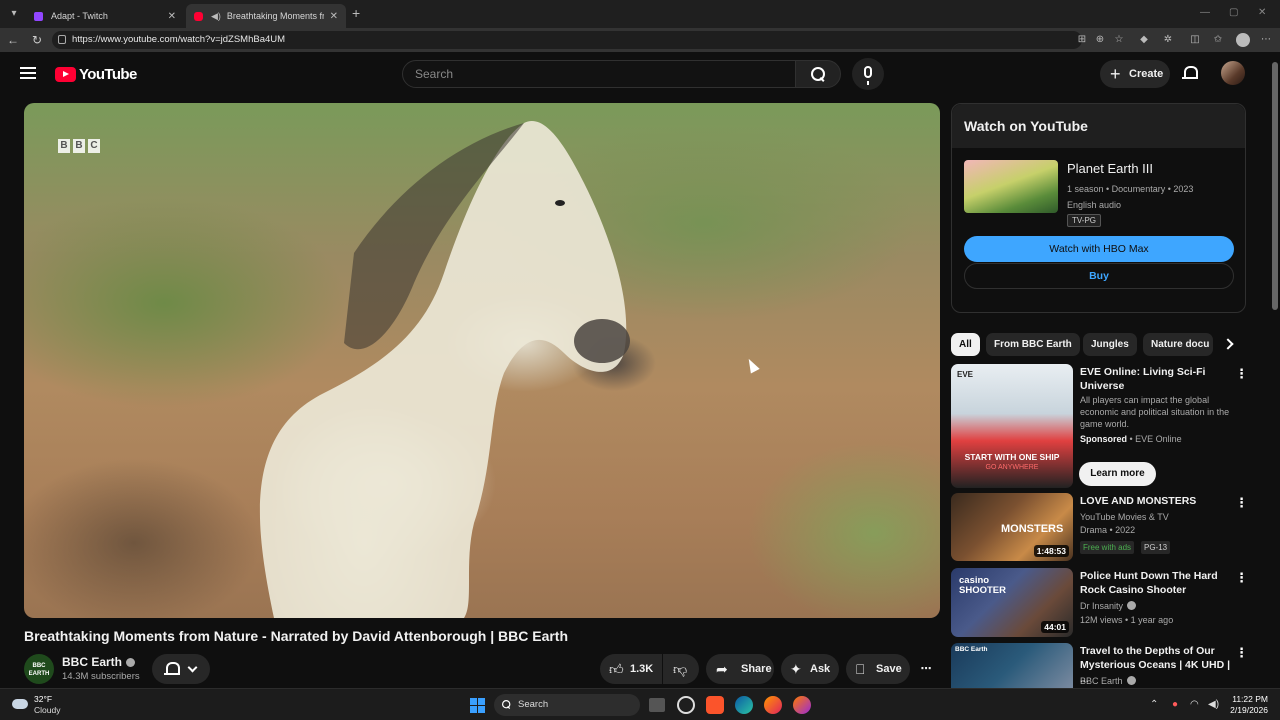 This screenshot has width=1280, height=720. I want to click on buy-button: Buy, so click(1099, 276).